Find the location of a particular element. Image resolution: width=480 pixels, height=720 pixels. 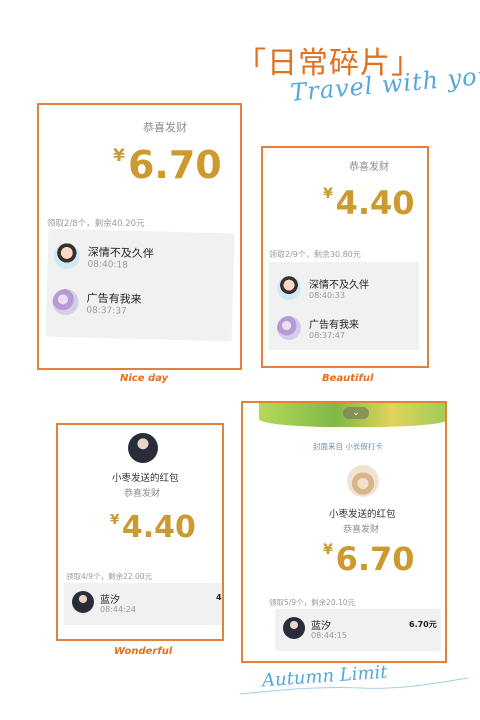

summary-text: 领取5/9个，剩余20.10元 is located at coordinates (312, 602).